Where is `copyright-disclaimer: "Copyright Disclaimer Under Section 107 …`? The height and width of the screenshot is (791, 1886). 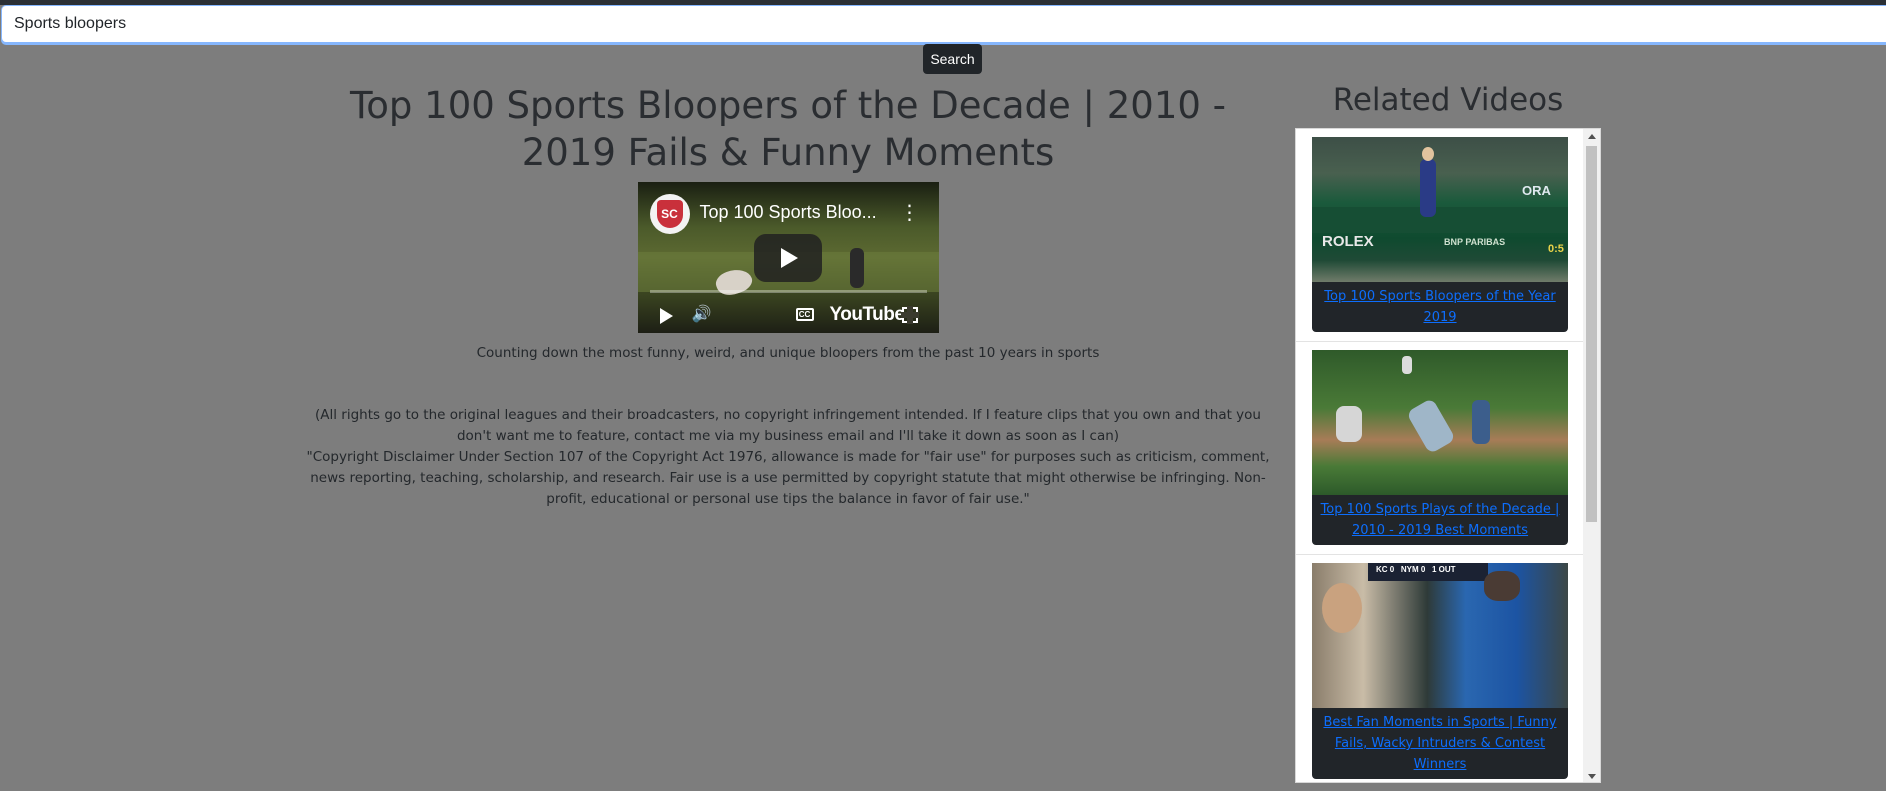
copyright-disclaimer: "Copyright Disclaimer Under Section 107 … is located at coordinates (788, 478).